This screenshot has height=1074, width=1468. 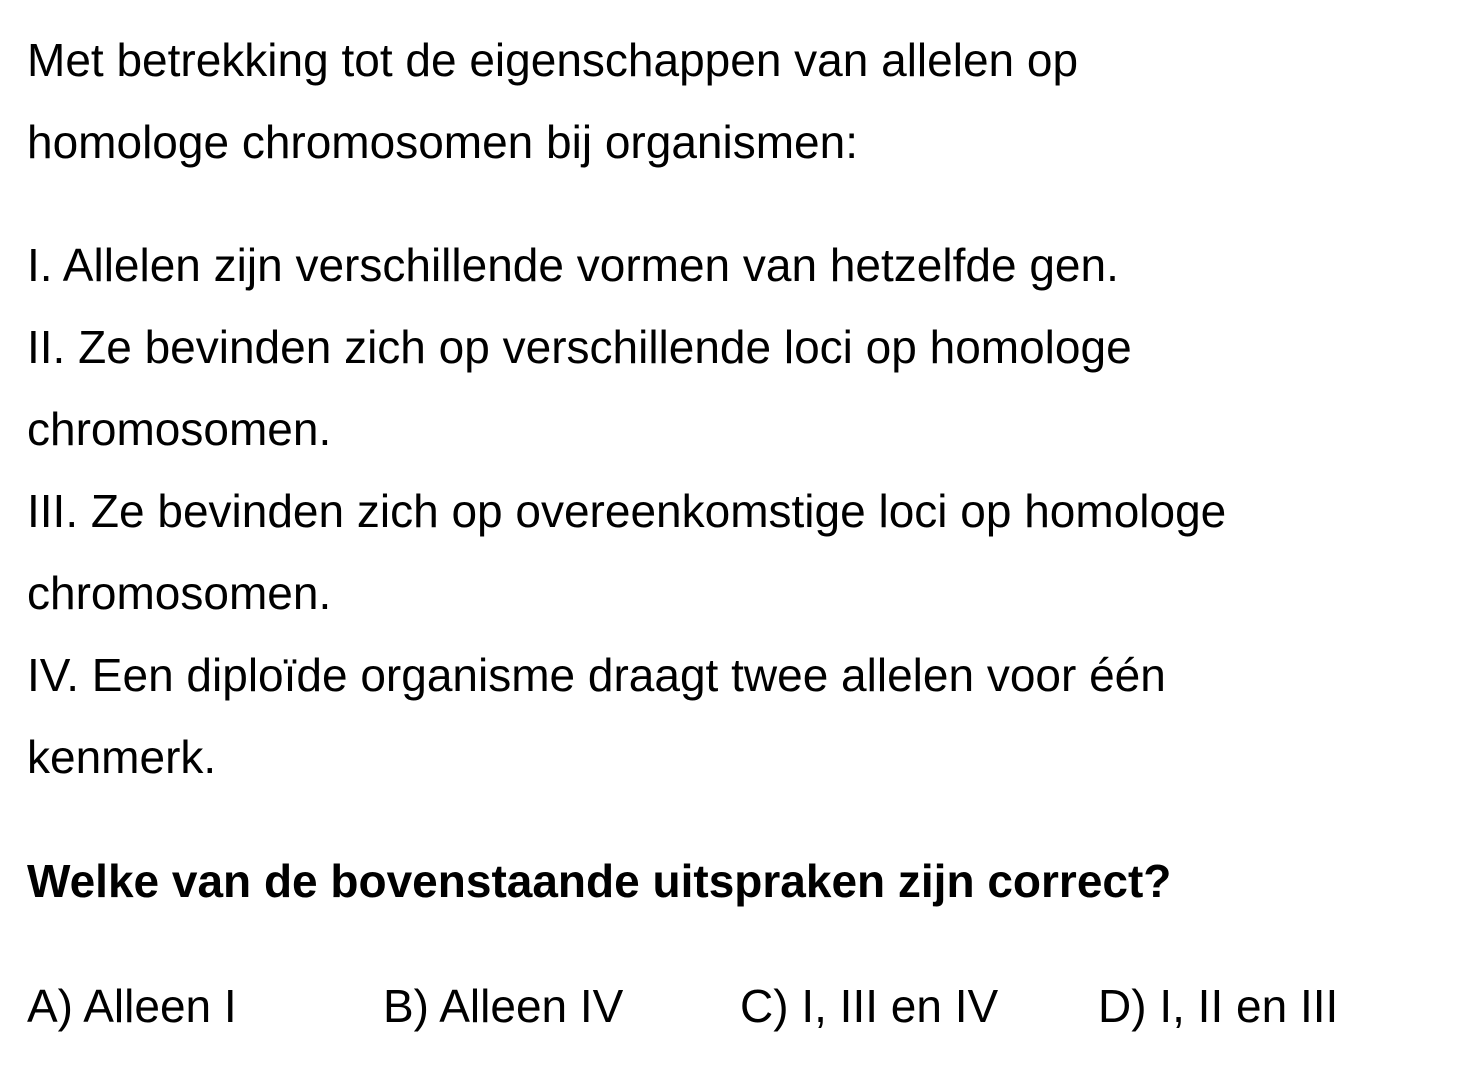 What do you see at coordinates (1218, 1006) in the screenshot?
I see `option-d: D) I, II en III` at bounding box center [1218, 1006].